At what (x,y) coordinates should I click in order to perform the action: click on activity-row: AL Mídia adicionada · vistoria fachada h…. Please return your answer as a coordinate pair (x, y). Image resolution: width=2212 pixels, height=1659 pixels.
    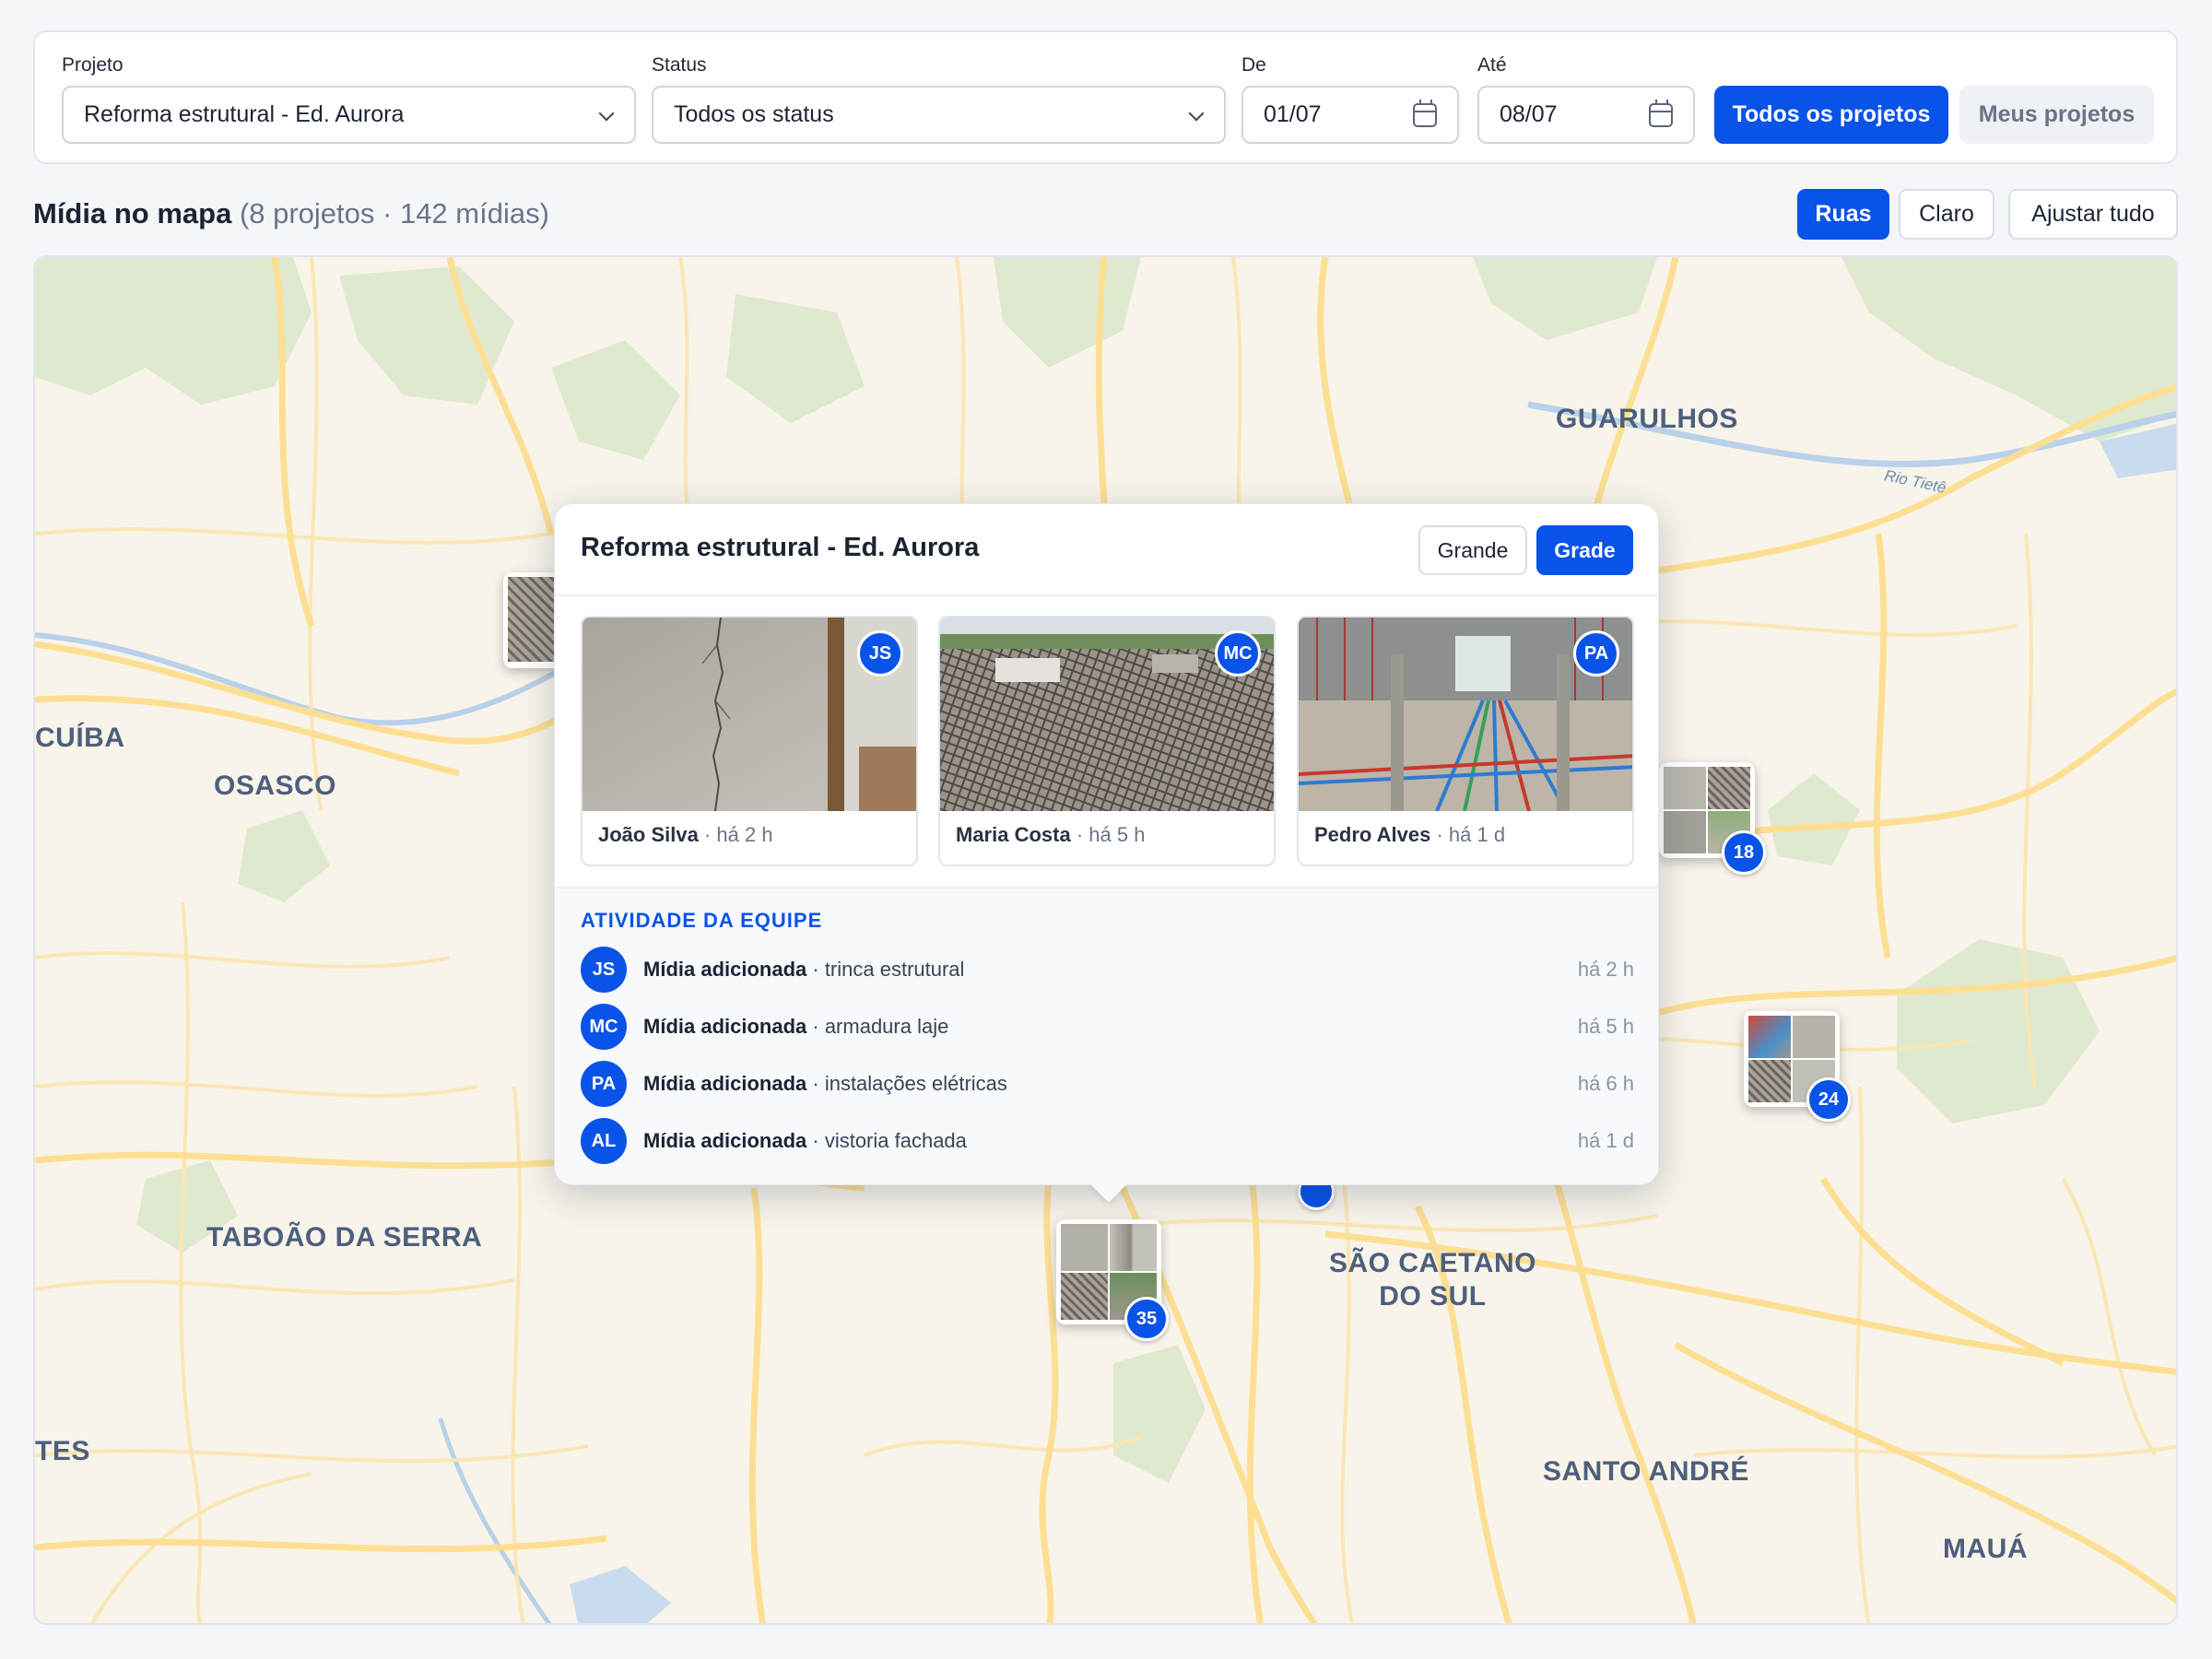
    Looking at the image, I should click on (1107, 1141).